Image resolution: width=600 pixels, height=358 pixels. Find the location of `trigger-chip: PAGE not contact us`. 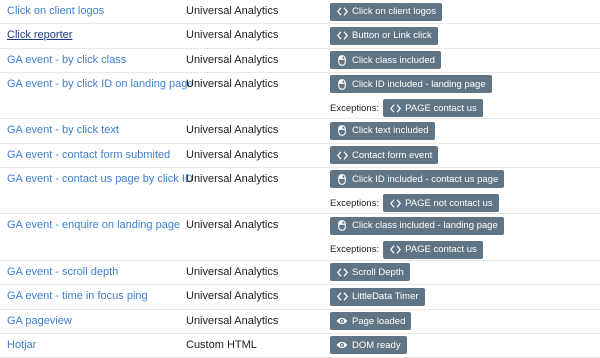

trigger-chip: PAGE not contact us is located at coordinates (441, 203).